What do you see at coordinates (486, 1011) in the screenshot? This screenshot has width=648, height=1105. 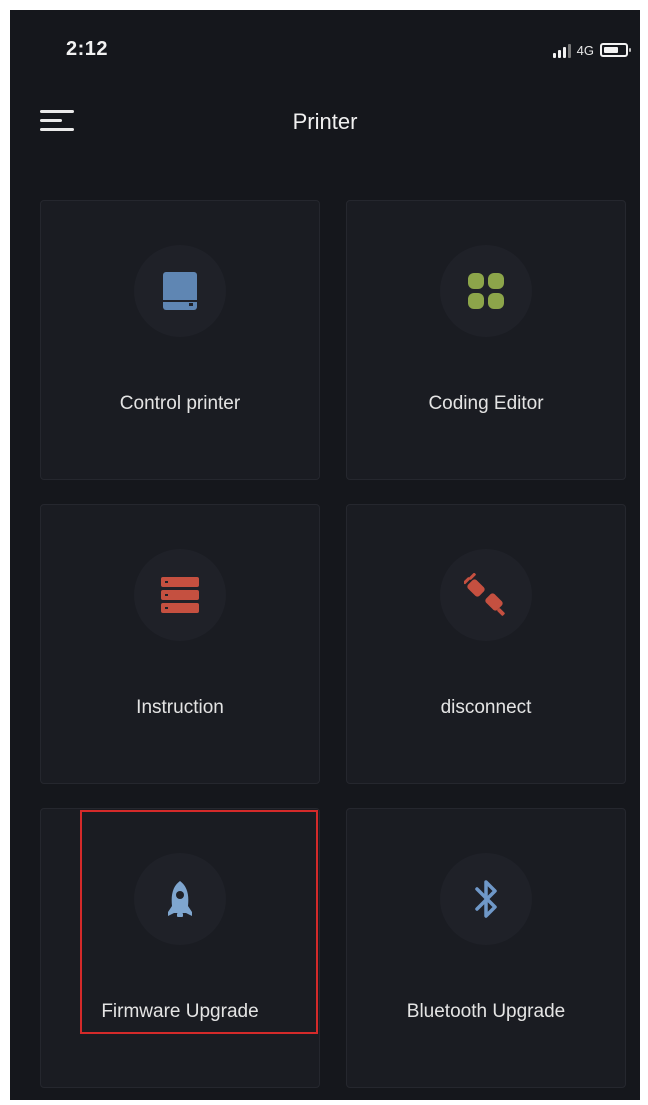 I see `bluetooth-upgrade-label: Bluetooth Upgrade` at bounding box center [486, 1011].